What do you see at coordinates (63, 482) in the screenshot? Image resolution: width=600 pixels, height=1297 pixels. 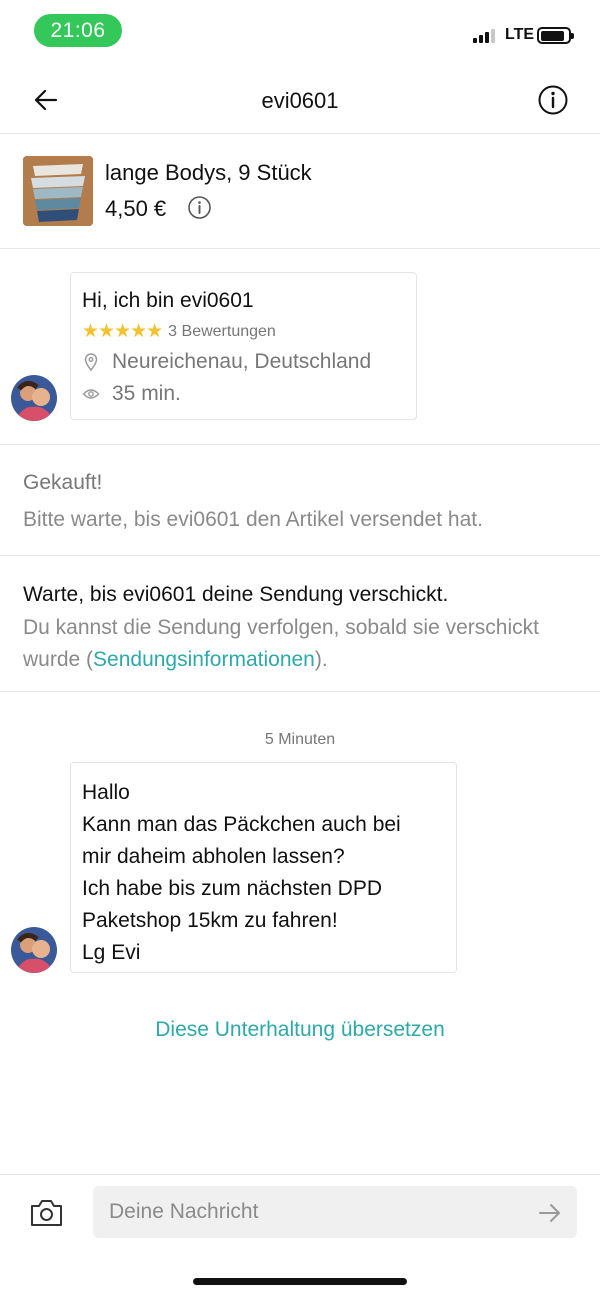 I see `status-title: Gekauft!` at bounding box center [63, 482].